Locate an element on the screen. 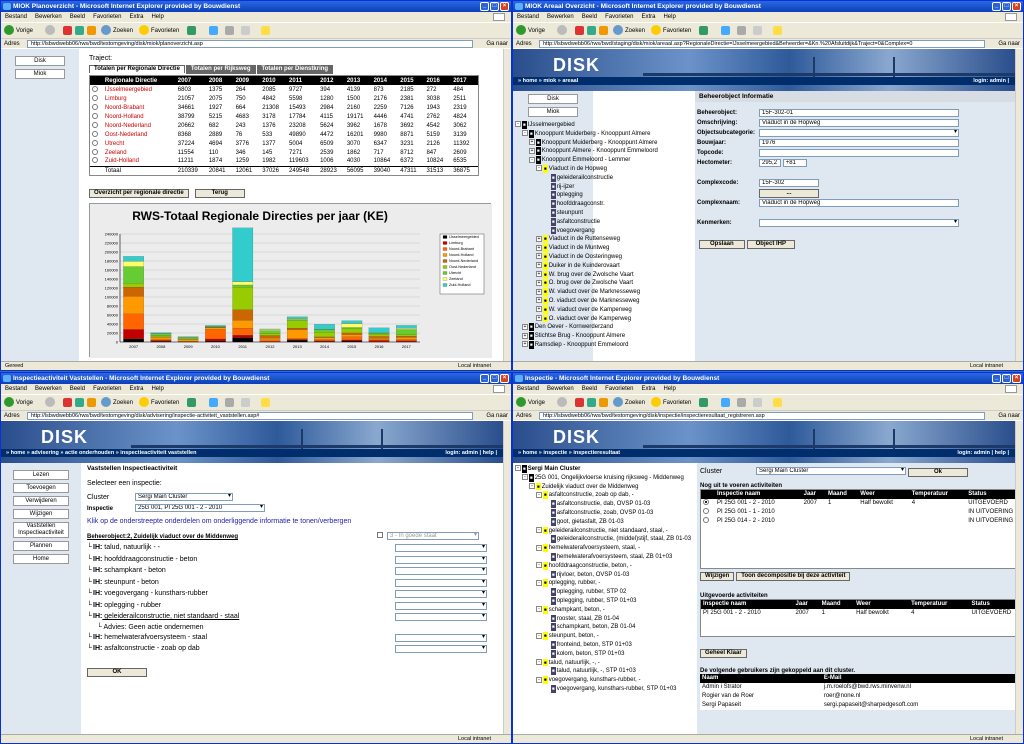 The height and width of the screenshot is (744, 1024). item-link: voegovergang - kunsthars-rubber is located at coordinates (155, 593).